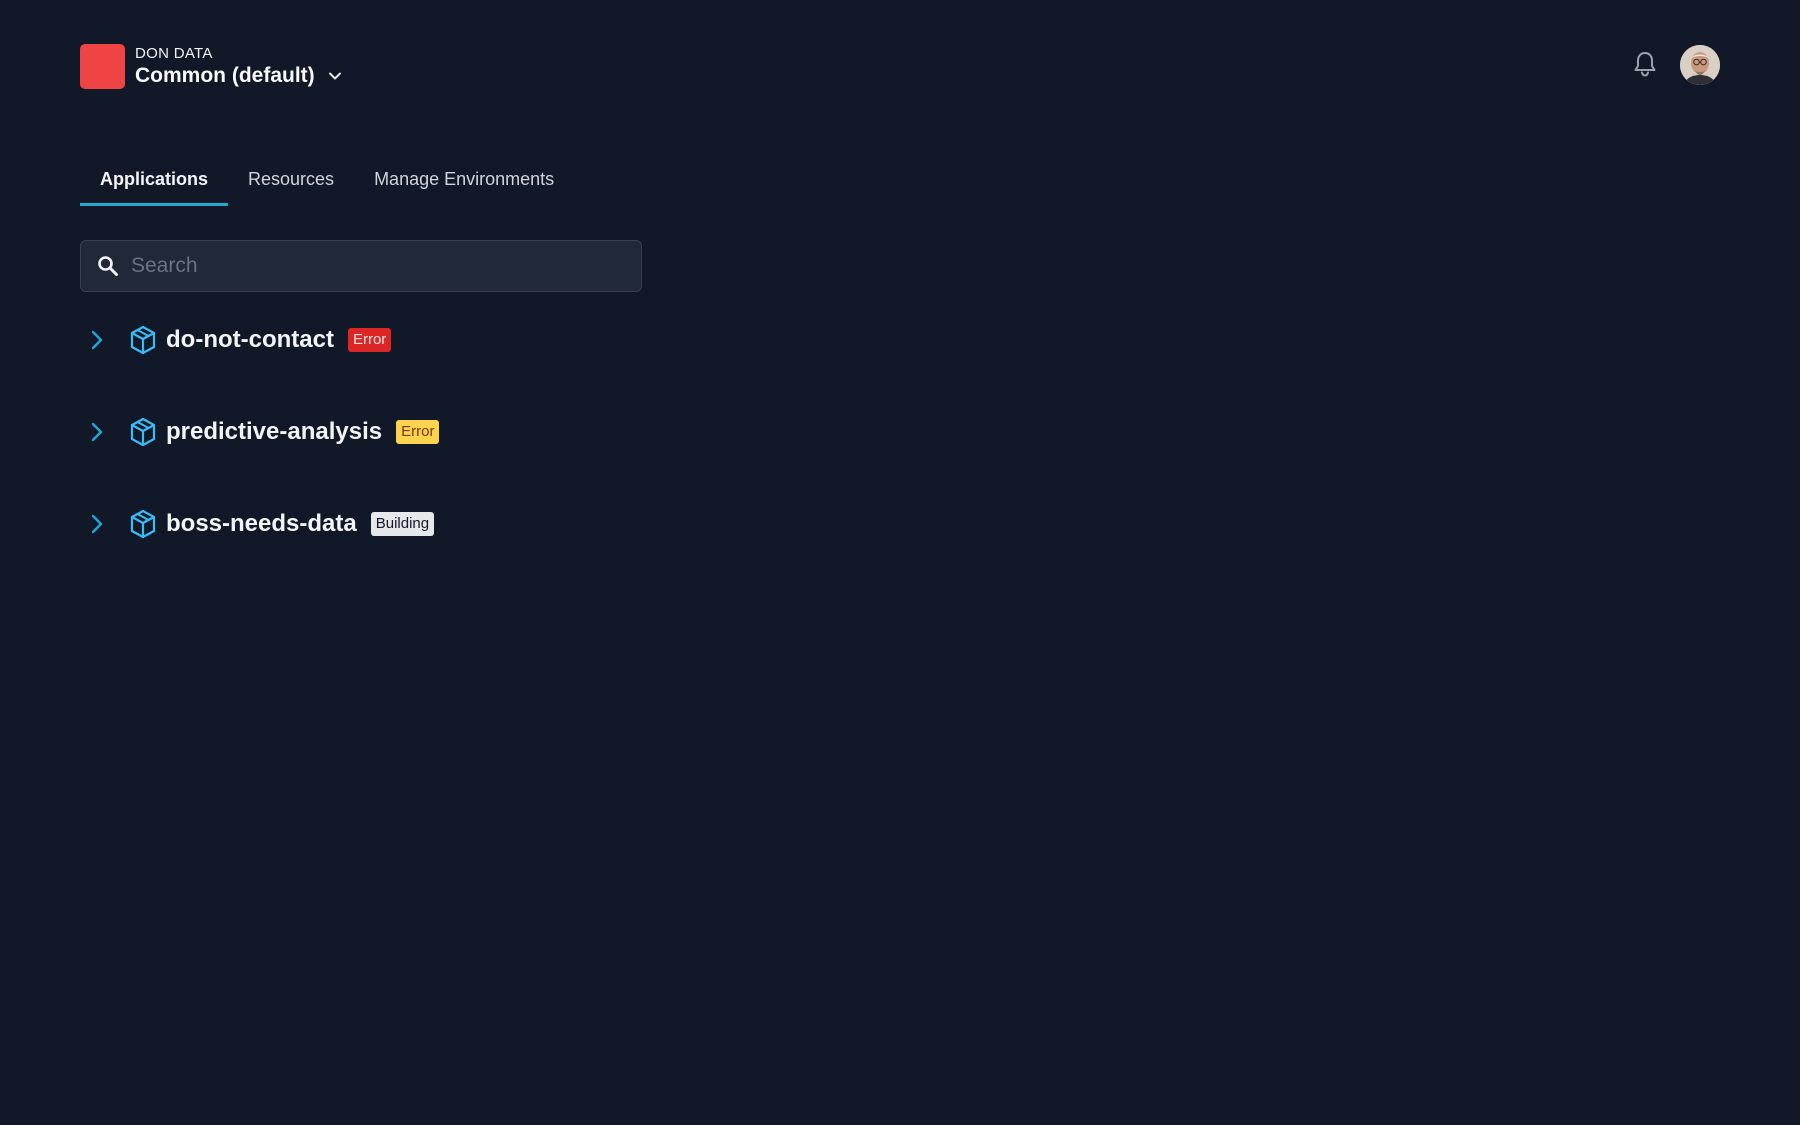 This screenshot has height=1125, width=1800. I want to click on org-text: DON DATA Common (default), so click(239, 67).